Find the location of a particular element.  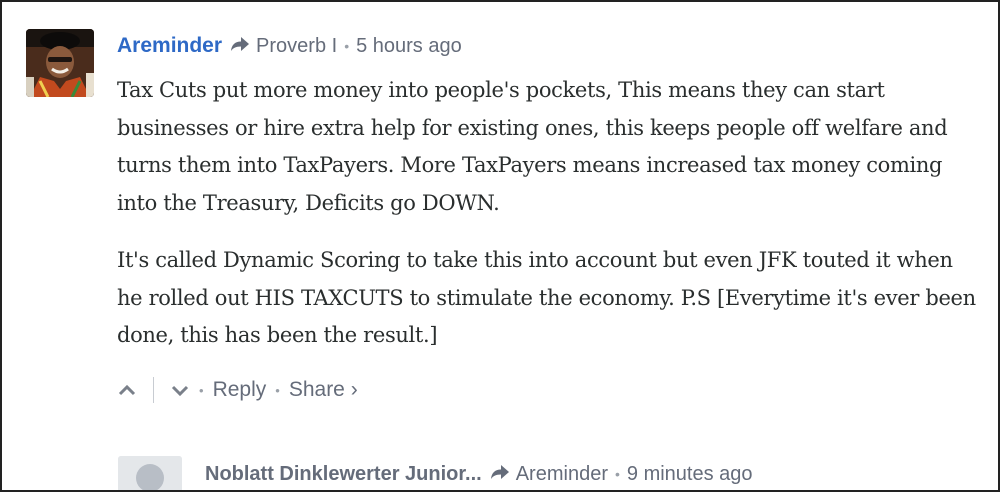

comment-timestamp: 5 hours ago is located at coordinates (409, 46).